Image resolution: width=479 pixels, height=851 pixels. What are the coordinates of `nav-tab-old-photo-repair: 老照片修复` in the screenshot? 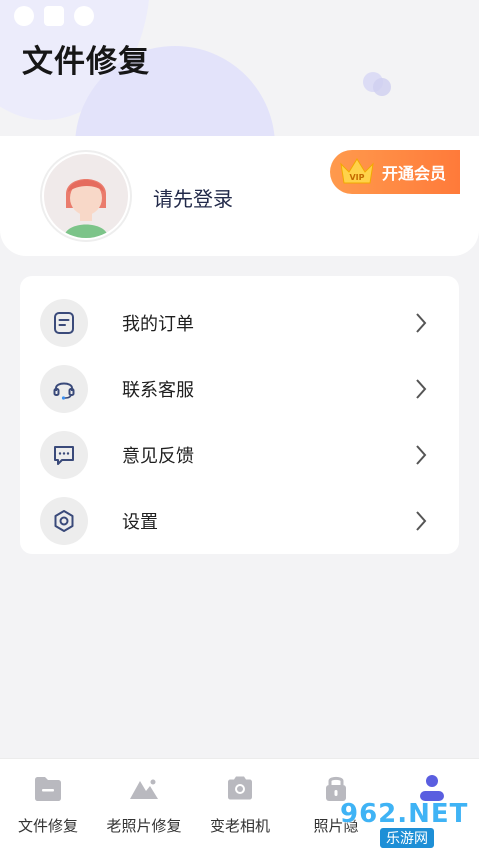 It's located at (144, 807).